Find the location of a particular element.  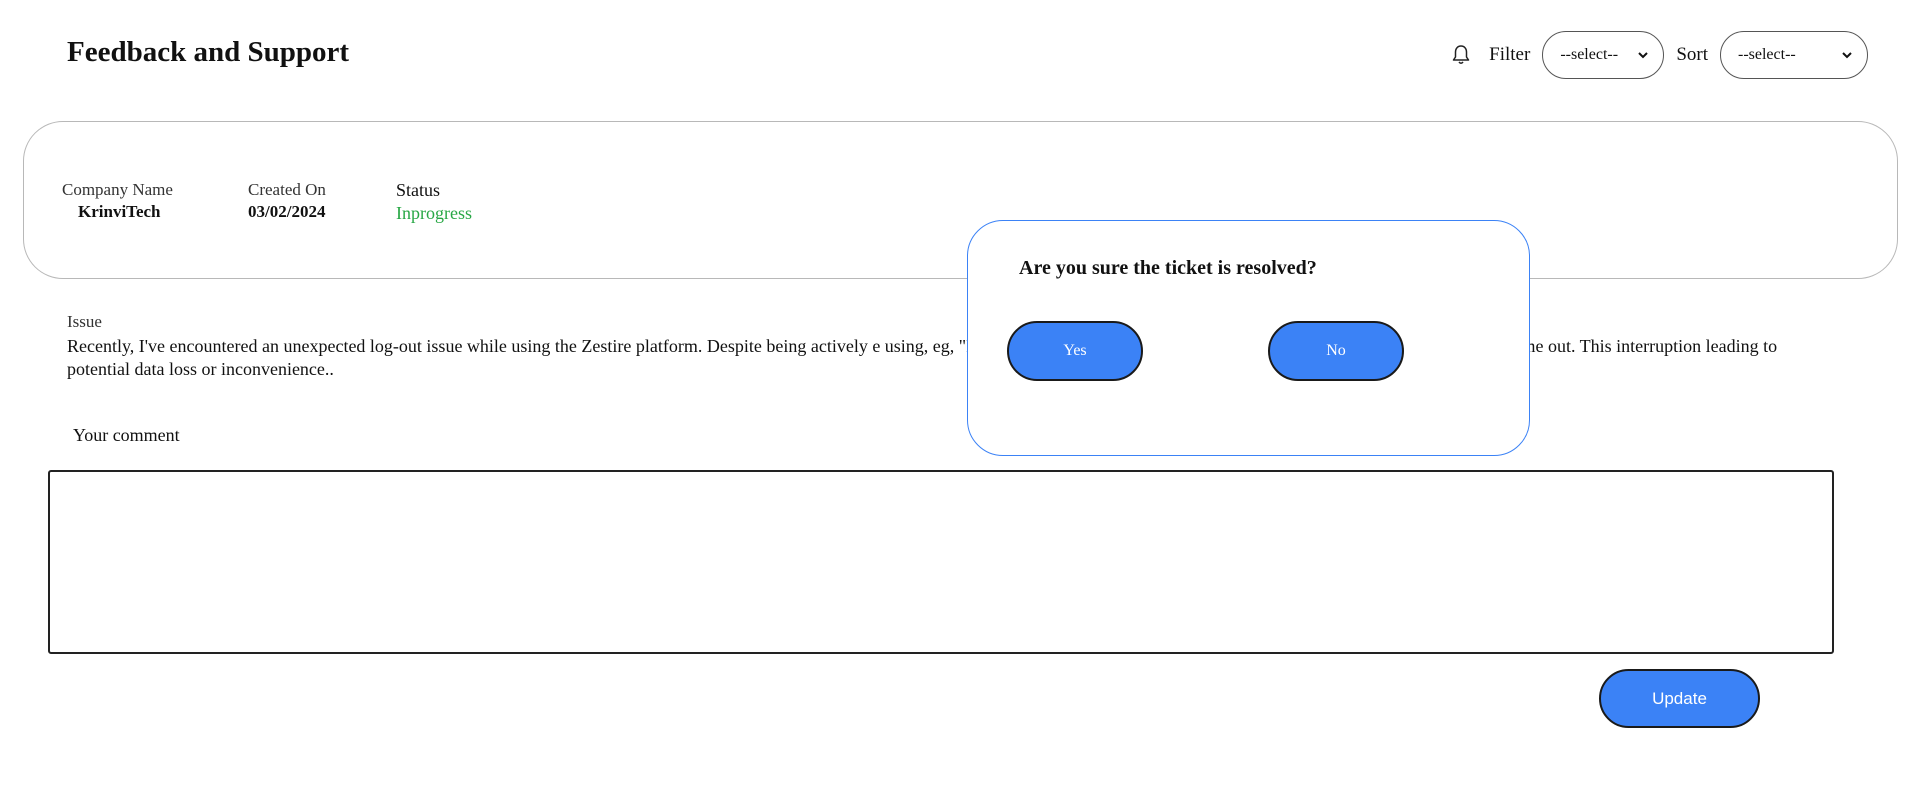

bell-icon-svg is located at coordinates (1461, 54).